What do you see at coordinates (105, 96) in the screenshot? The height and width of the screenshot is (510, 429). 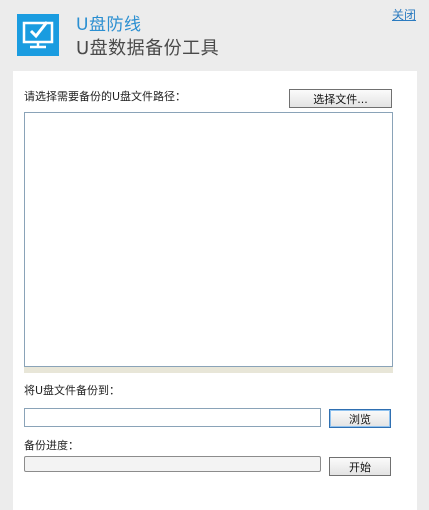 I see `file-path-prompt: 请选择需要备份的U盘文件路径：` at bounding box center [105, 96].